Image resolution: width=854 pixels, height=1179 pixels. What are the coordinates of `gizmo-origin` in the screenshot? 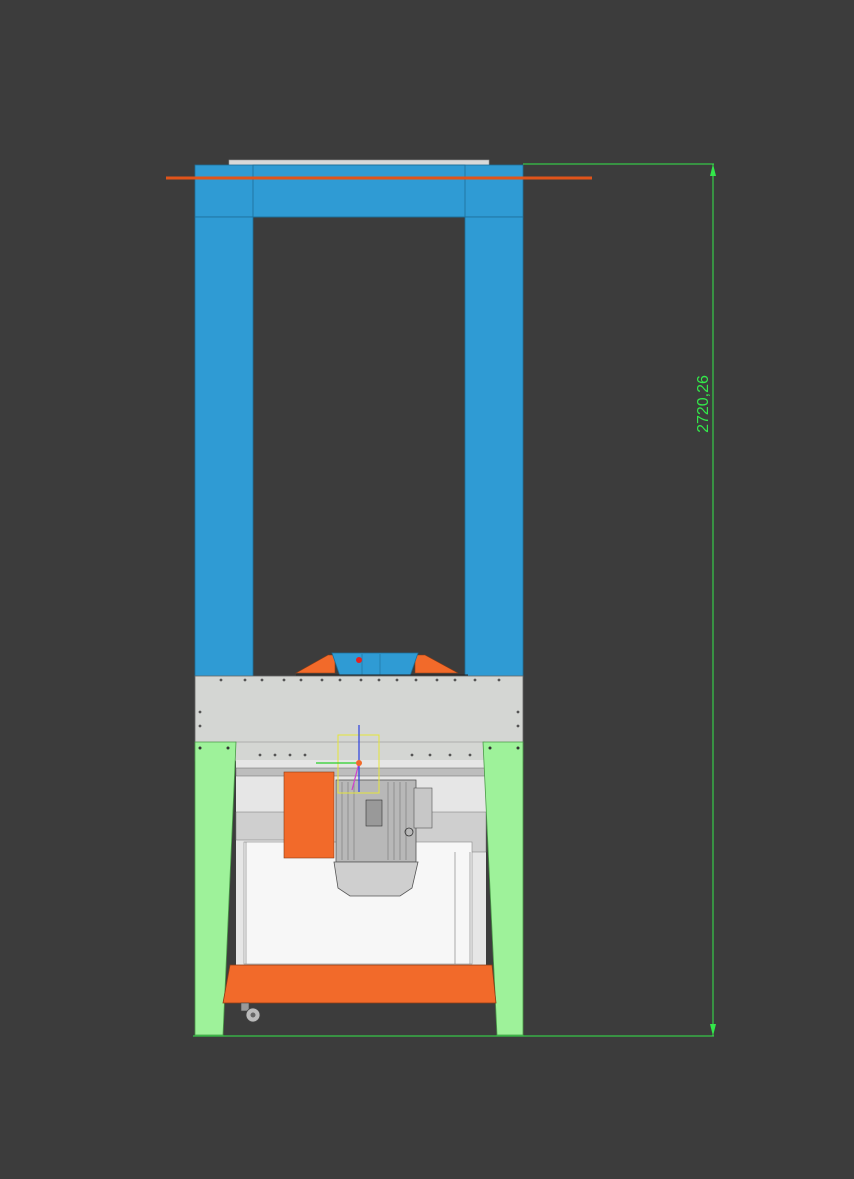 It's located at (359, 763).